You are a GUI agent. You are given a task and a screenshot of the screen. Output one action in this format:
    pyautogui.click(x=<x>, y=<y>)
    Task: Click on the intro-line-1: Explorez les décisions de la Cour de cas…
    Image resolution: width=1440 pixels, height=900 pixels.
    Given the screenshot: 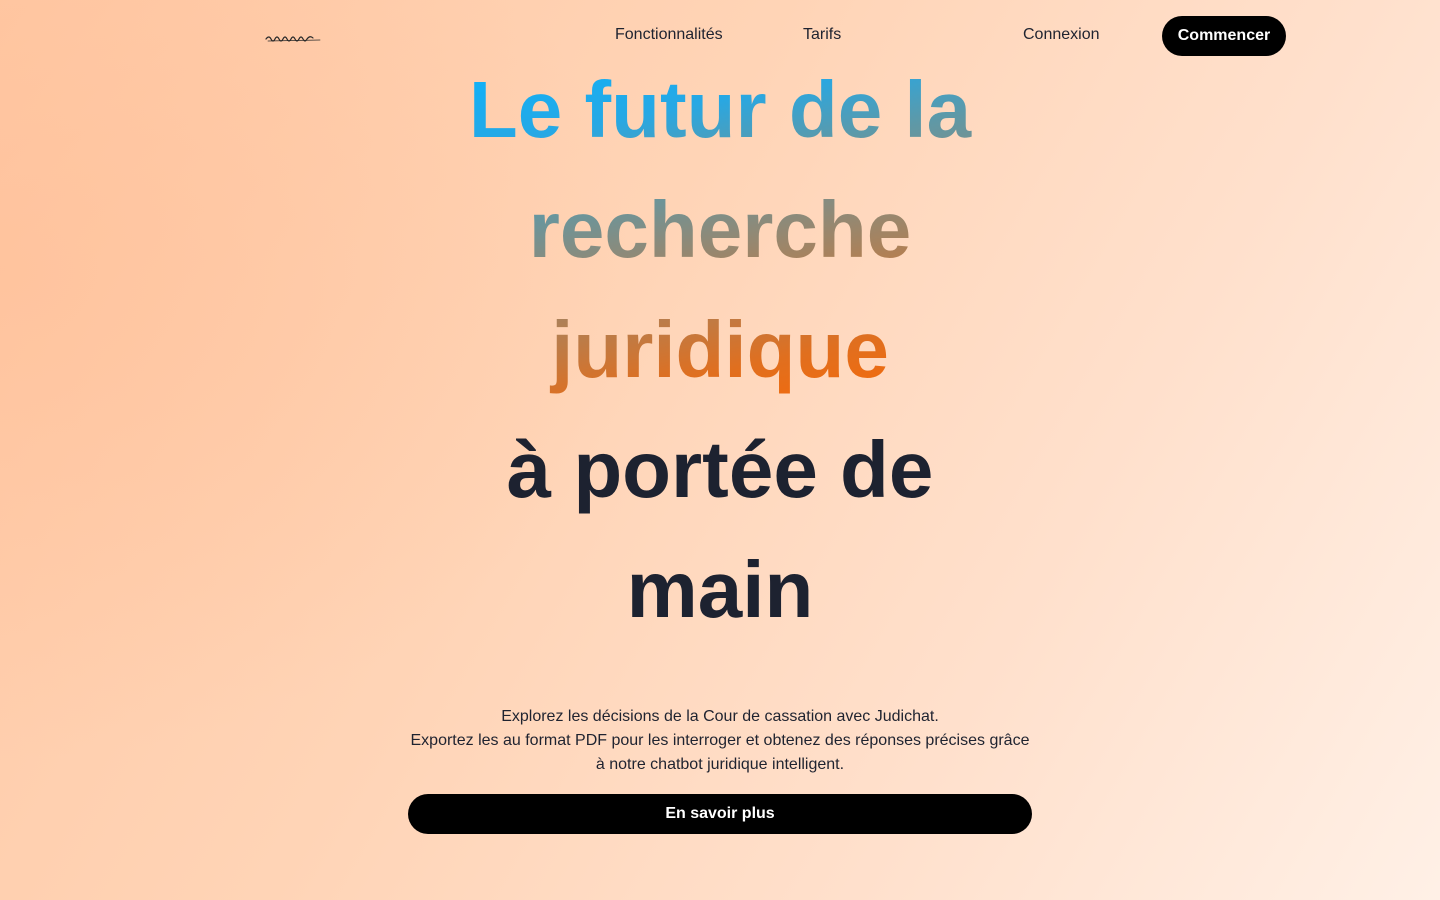 What is the action you would take?
    pyautogui.click(x=720, y=716)
    